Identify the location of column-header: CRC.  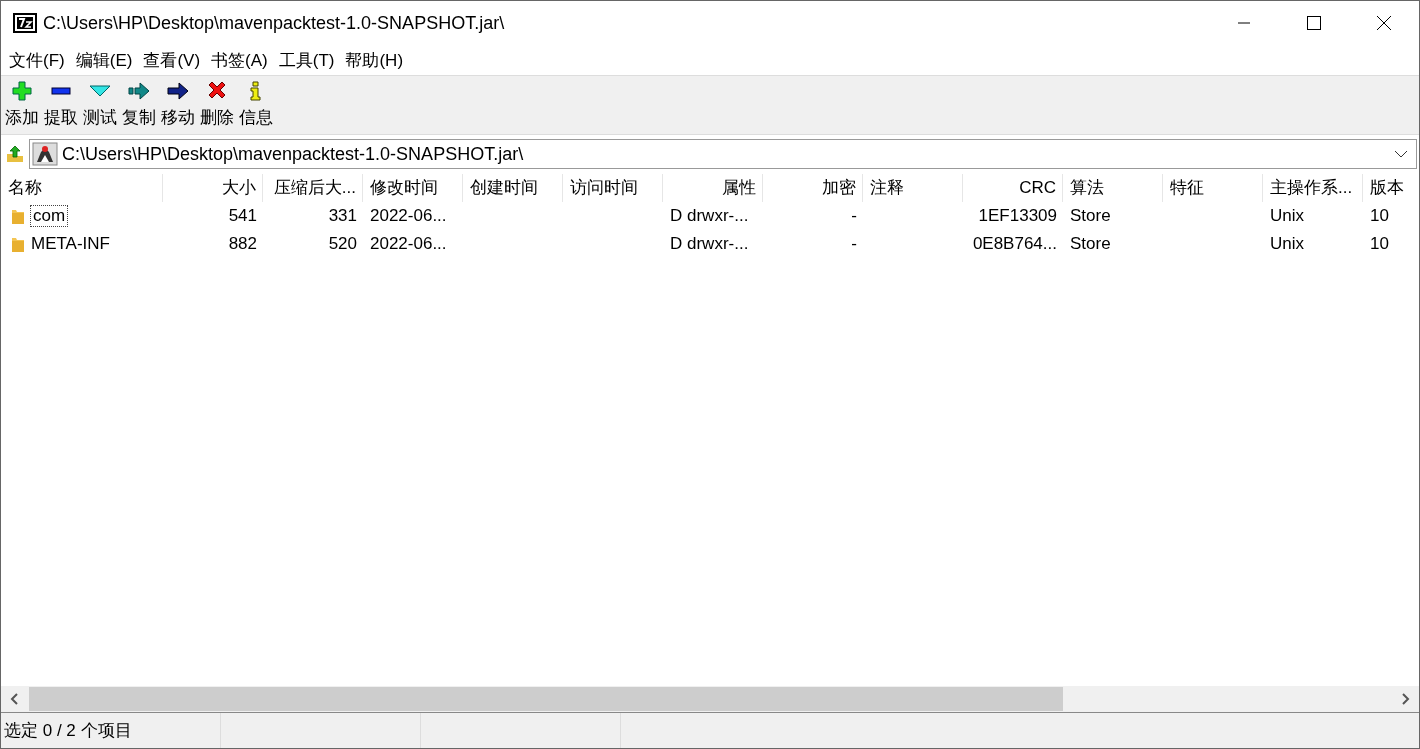
(1013, 188).